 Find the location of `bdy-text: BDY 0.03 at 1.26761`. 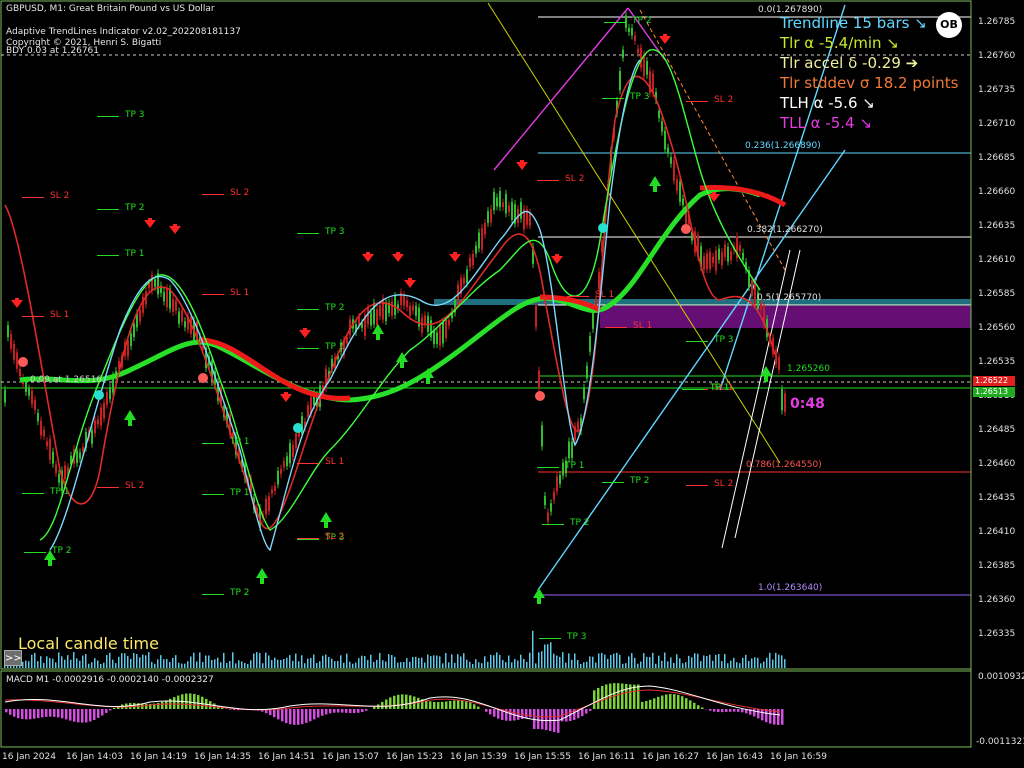

bdy-text: BDY 0.03 at 1.26761 is located at coordinates (52, 51).